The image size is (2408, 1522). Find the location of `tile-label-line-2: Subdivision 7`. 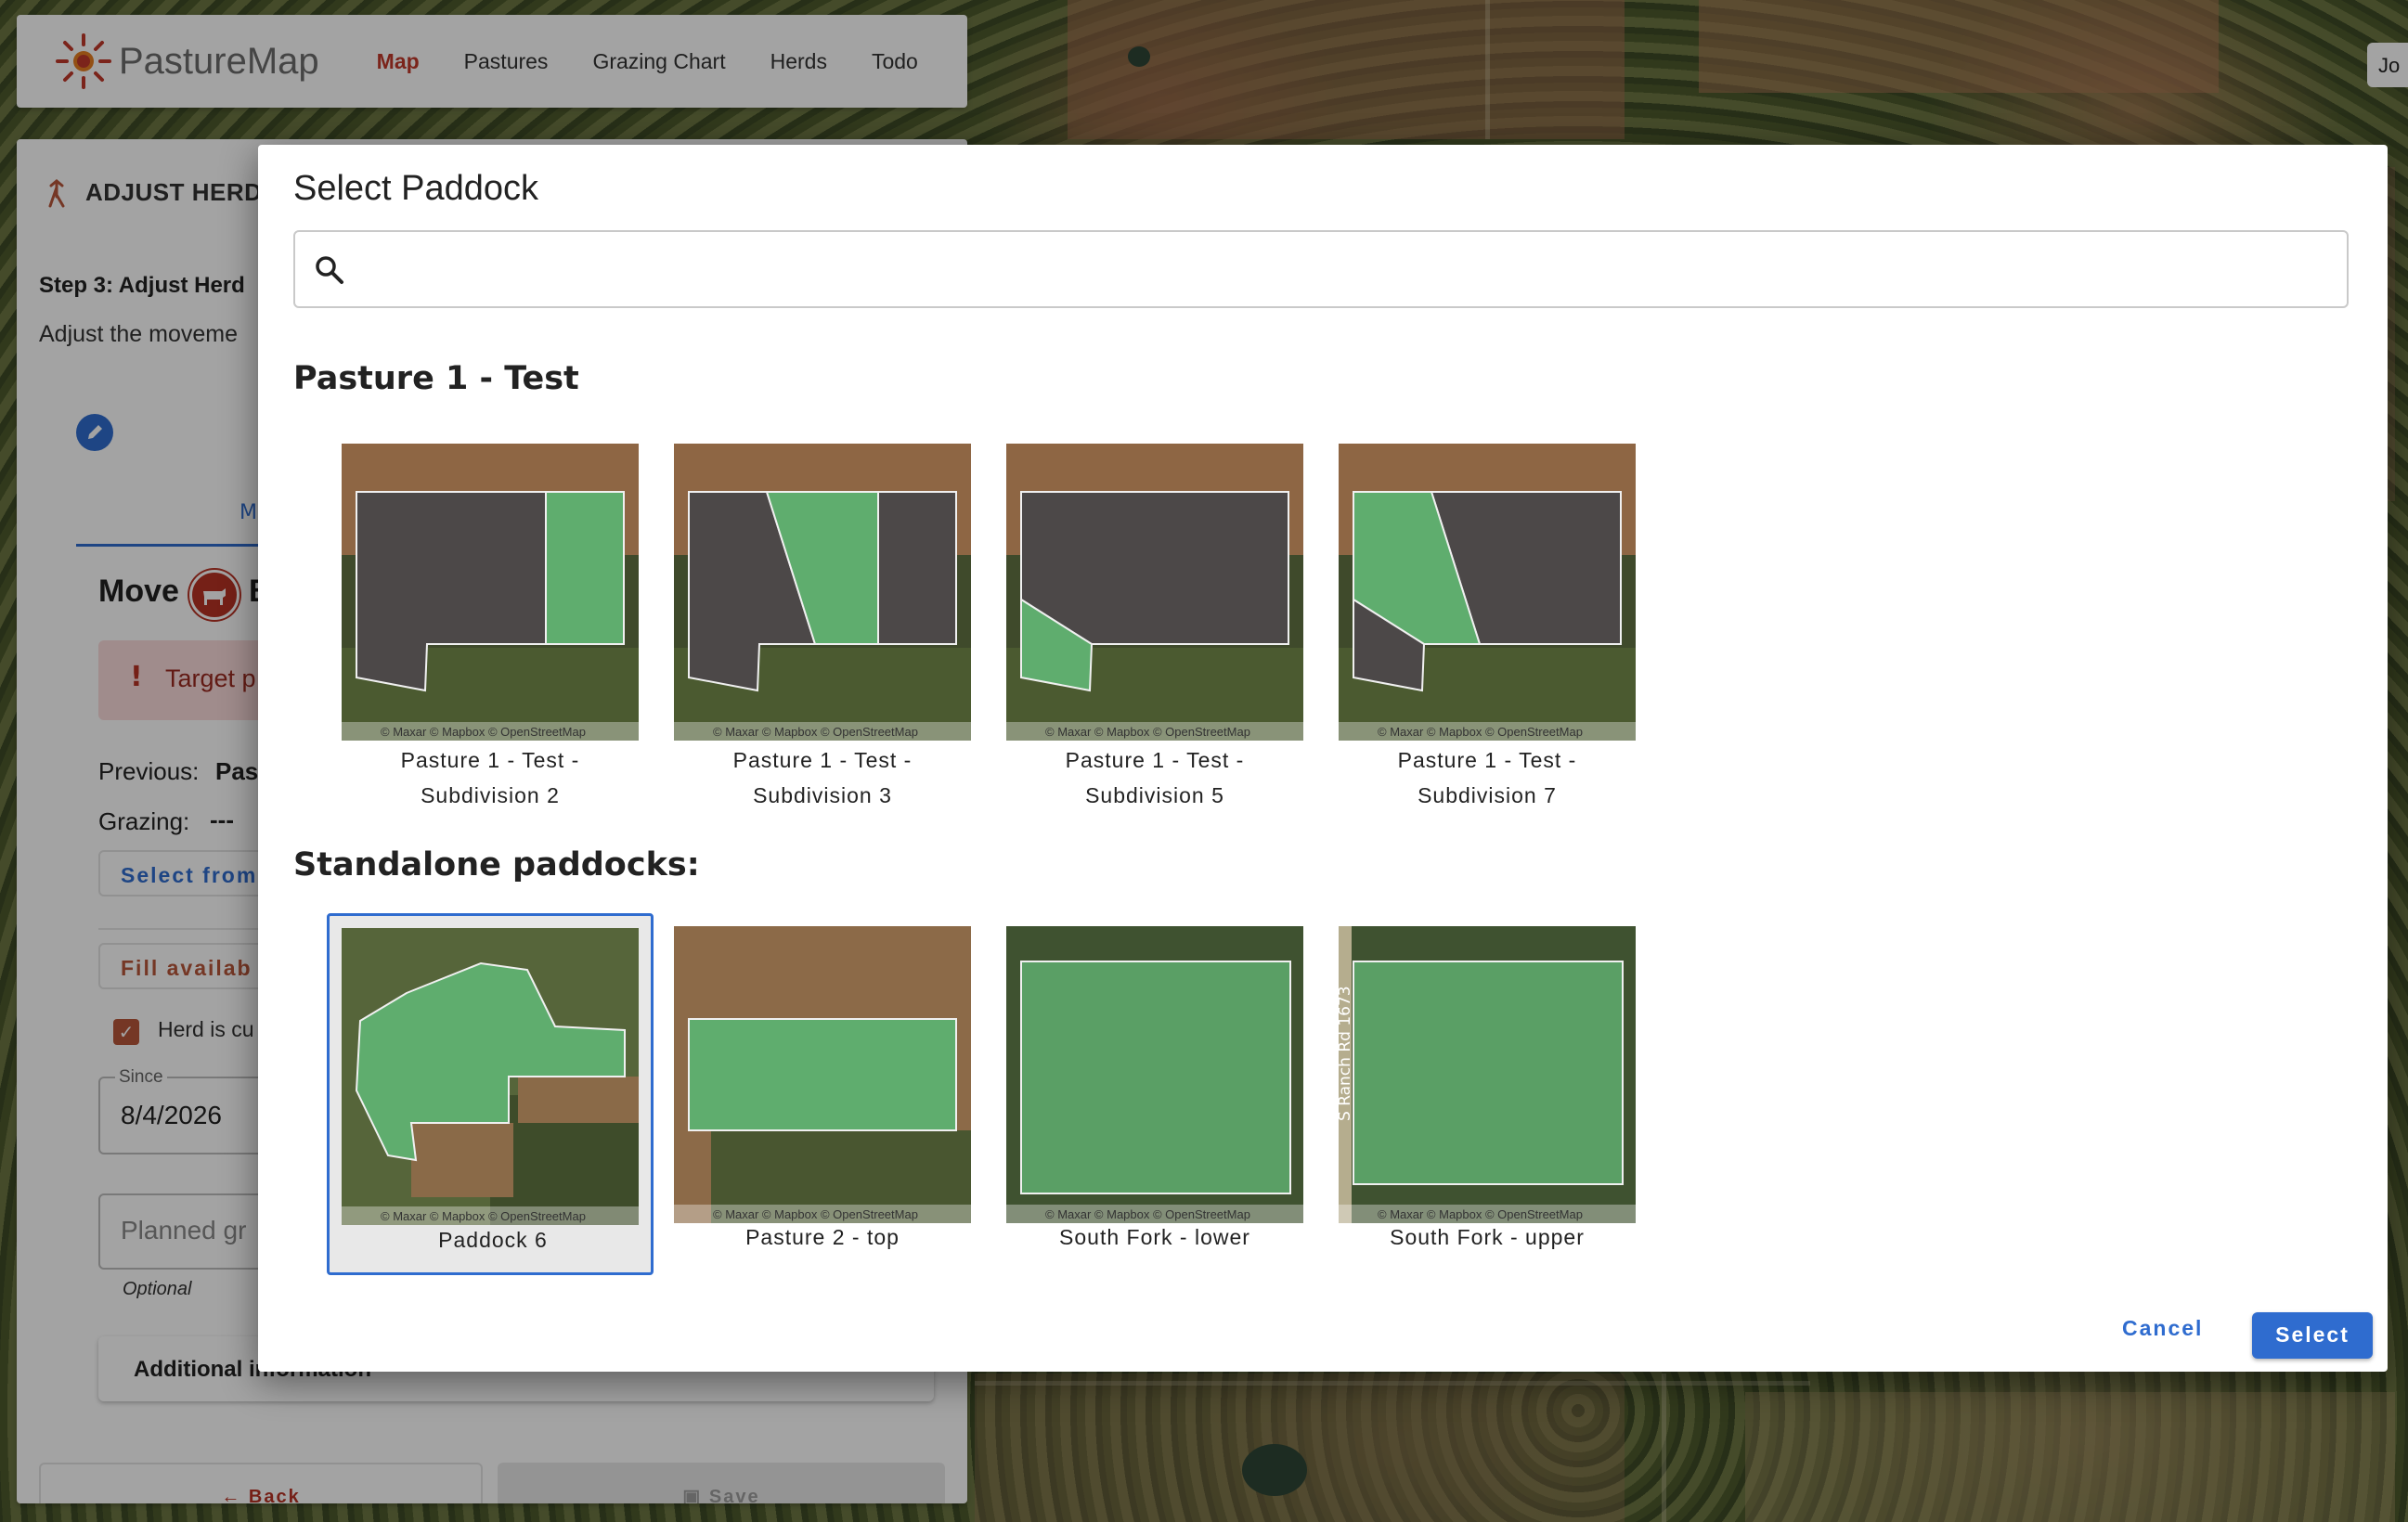

tile-label-line-2: Subdivision 7 is located at coordinates (1487, 795).